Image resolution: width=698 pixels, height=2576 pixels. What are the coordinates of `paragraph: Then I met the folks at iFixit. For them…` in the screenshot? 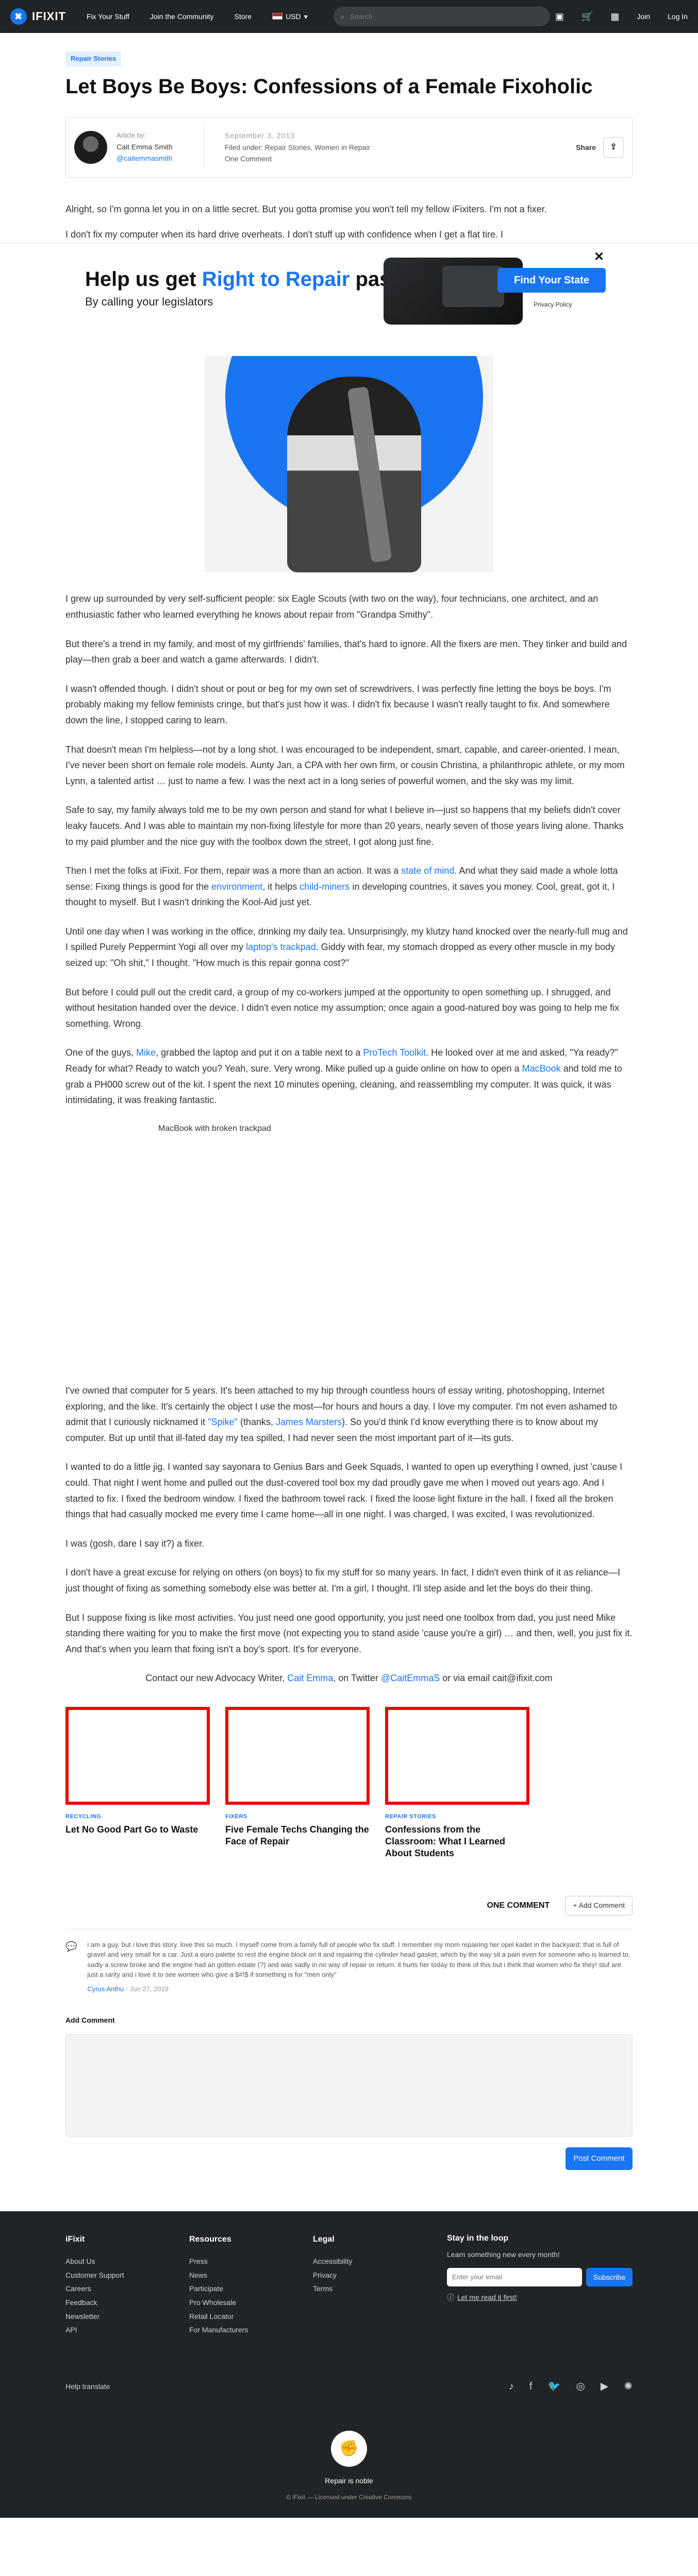 It's located at (349, 886).